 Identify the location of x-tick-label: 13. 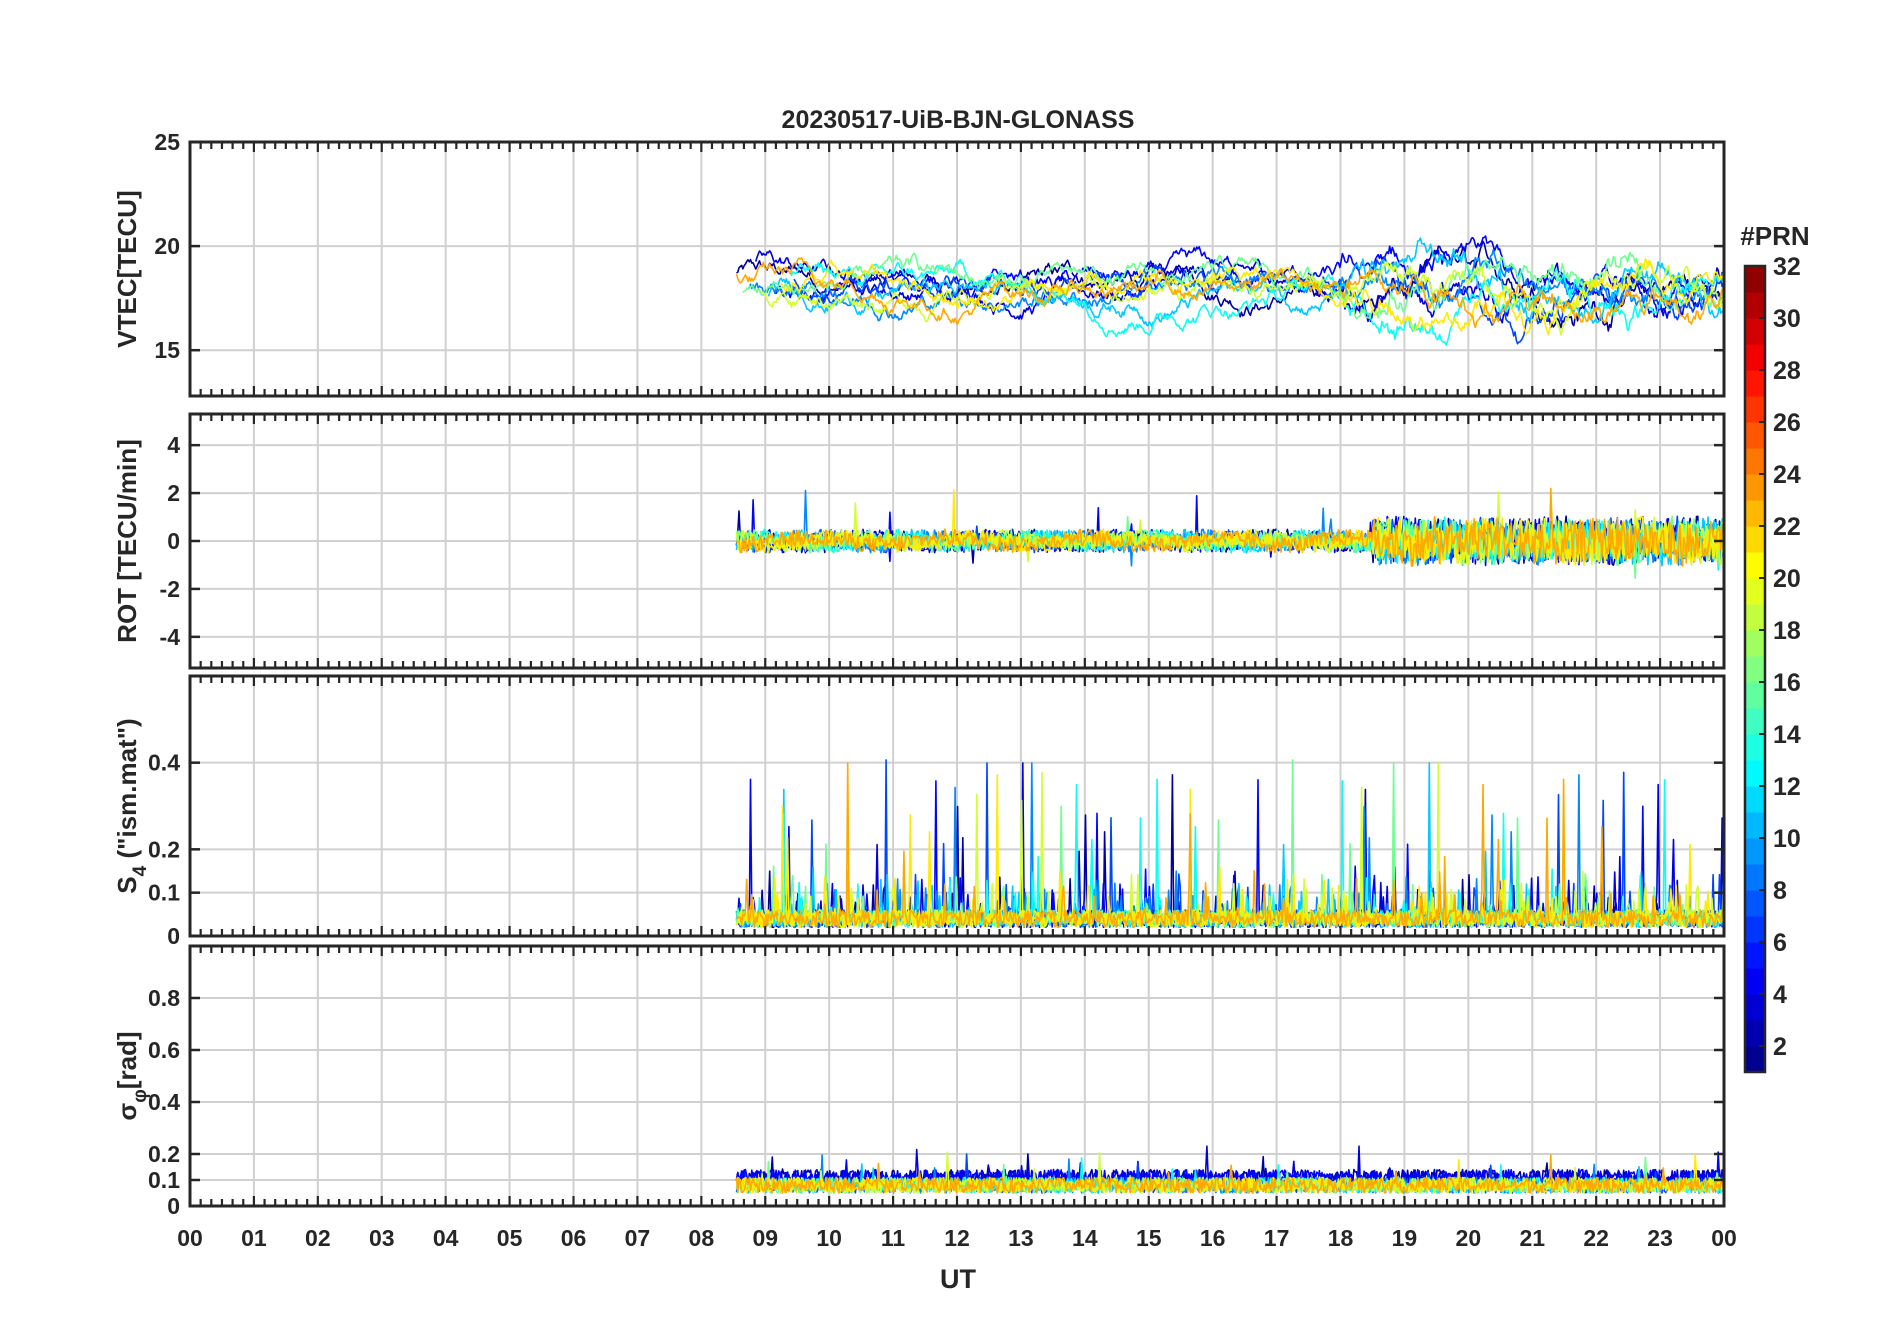
(1021, 1238).